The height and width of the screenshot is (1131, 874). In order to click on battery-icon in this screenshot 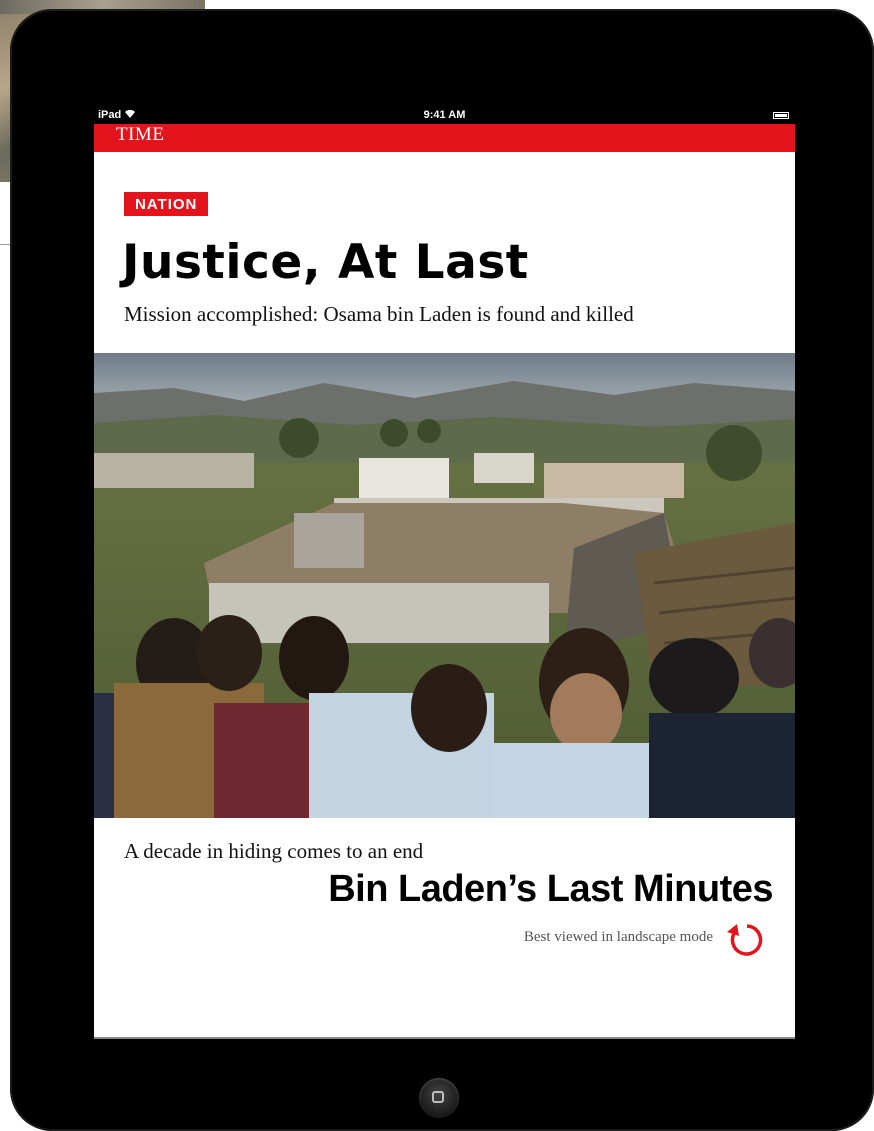, I will do `click(781, 115)`.